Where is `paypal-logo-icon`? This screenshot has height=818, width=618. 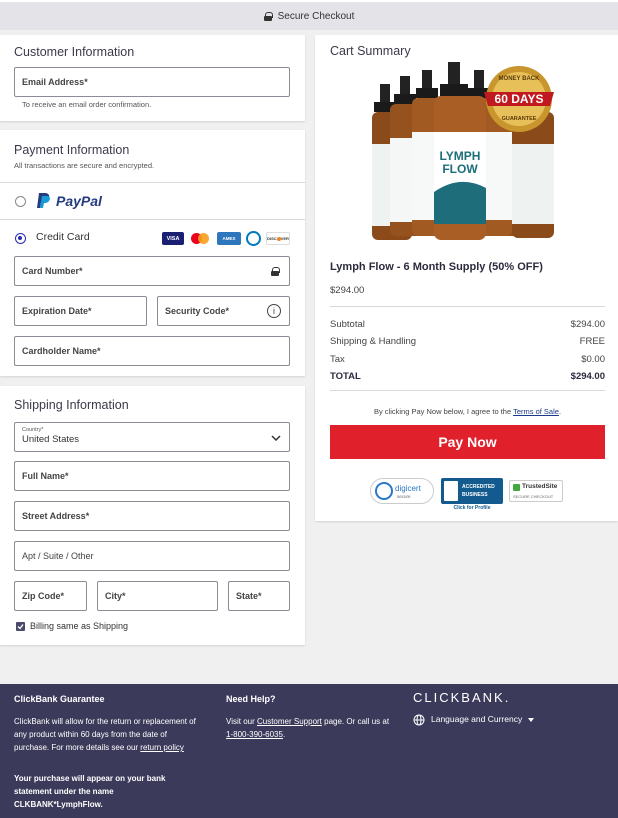
paypal-logo-icon is located at coordinates (43, 200).